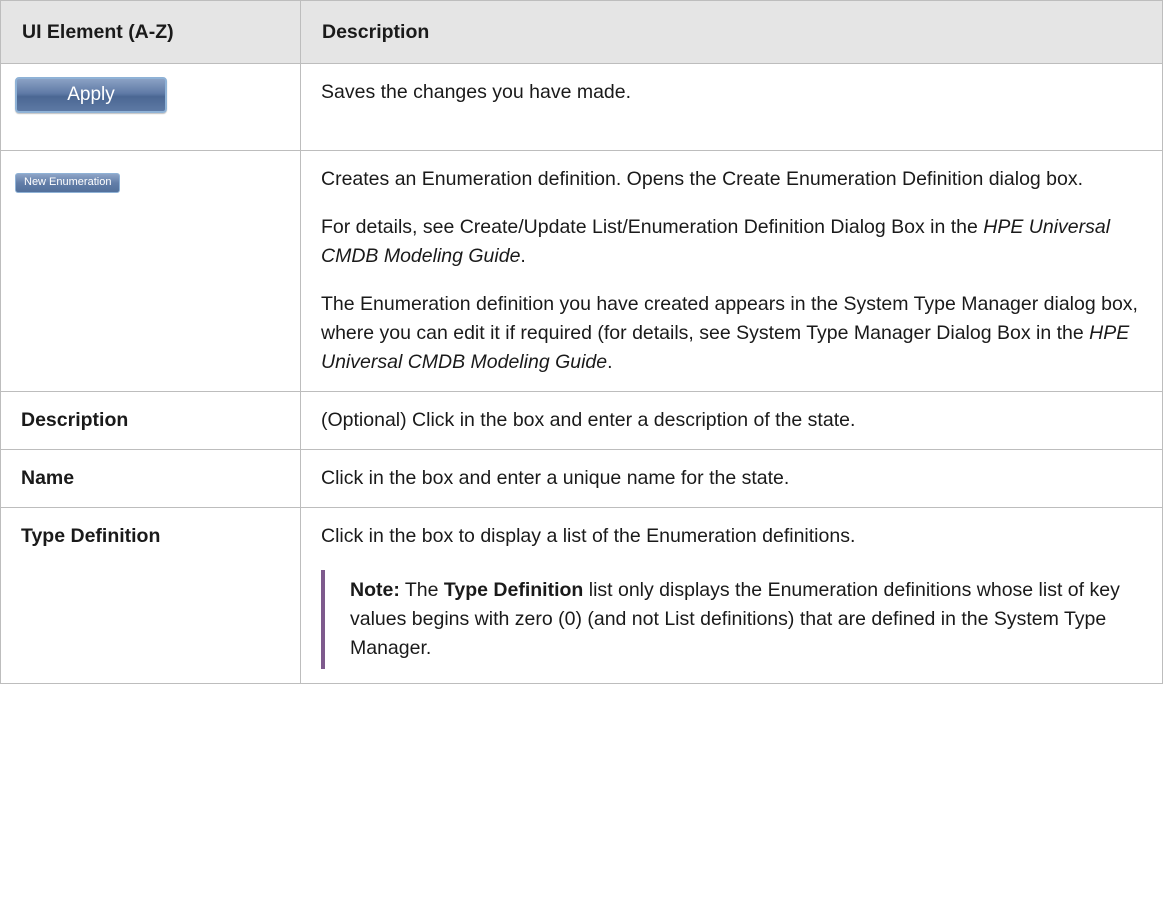  Describe the element at coordinates (523, 256) in the screenshot. I see `details-period: .` at that location.